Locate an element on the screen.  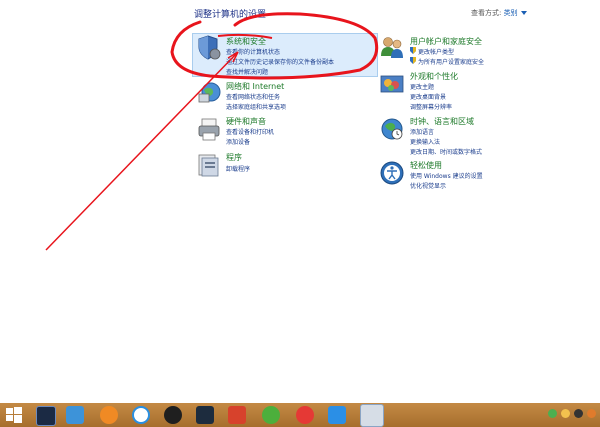
media-icon is located at coordinates (305, 415).